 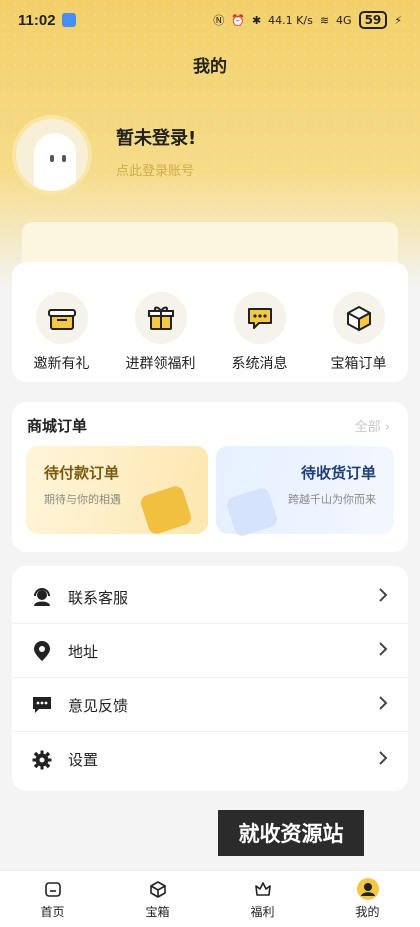 What do you see at coordinates (61, 364) in the screenshot?
I see `quick-action-label: 邀新有礼` at bounding box center [61, 364].